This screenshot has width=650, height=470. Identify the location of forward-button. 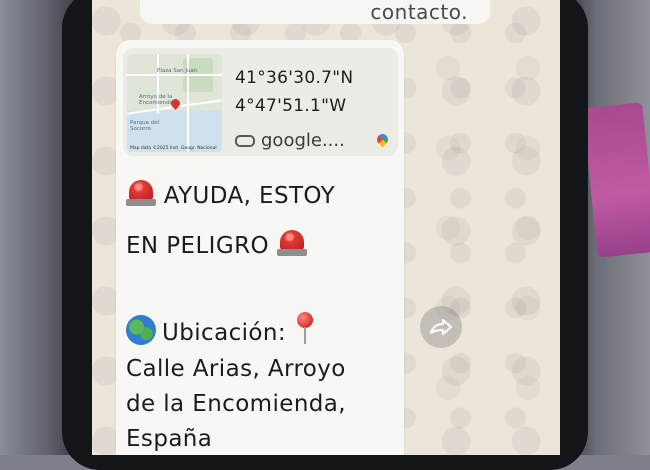
(441, 327).